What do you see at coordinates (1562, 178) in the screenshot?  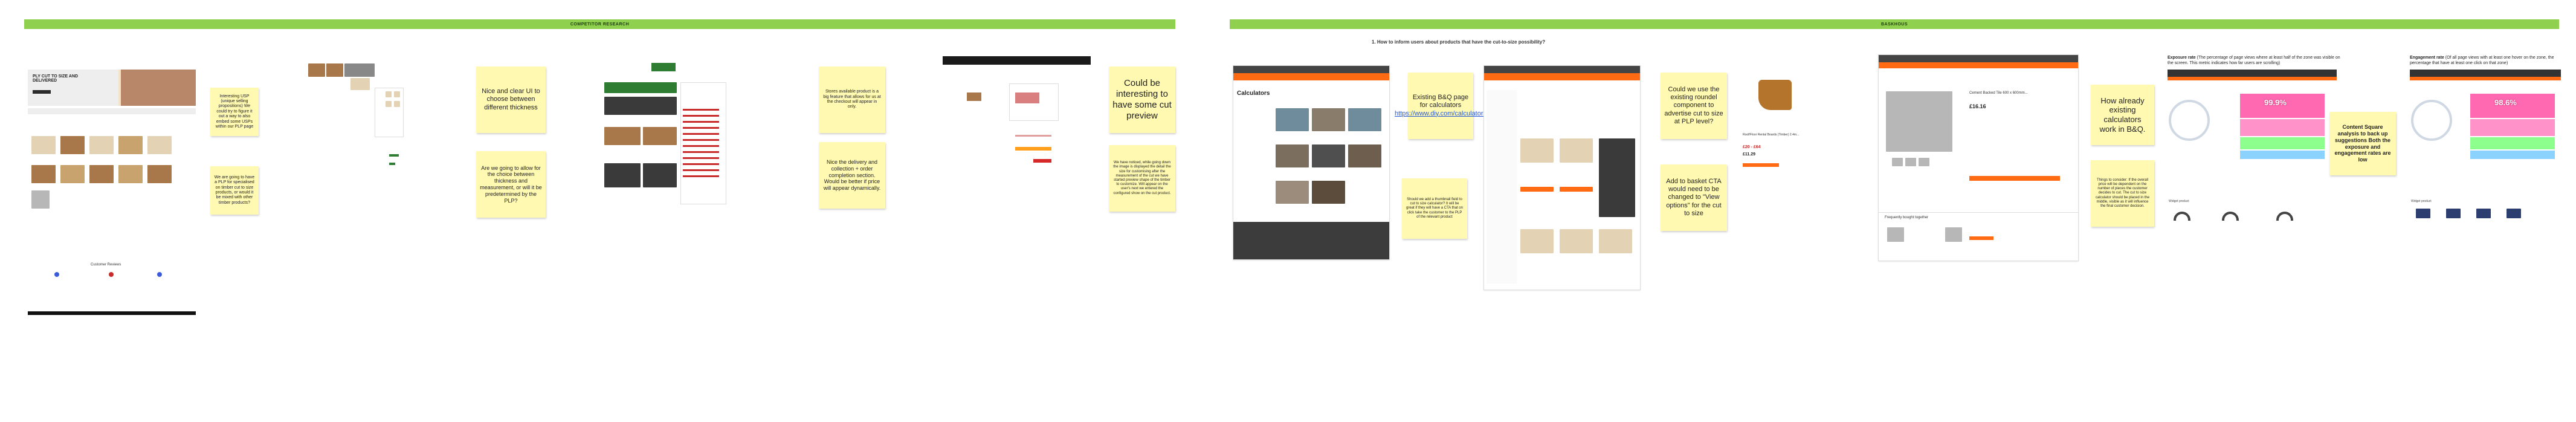 I see `screenshot-bq-plp` at bounding box center [1562, 178].